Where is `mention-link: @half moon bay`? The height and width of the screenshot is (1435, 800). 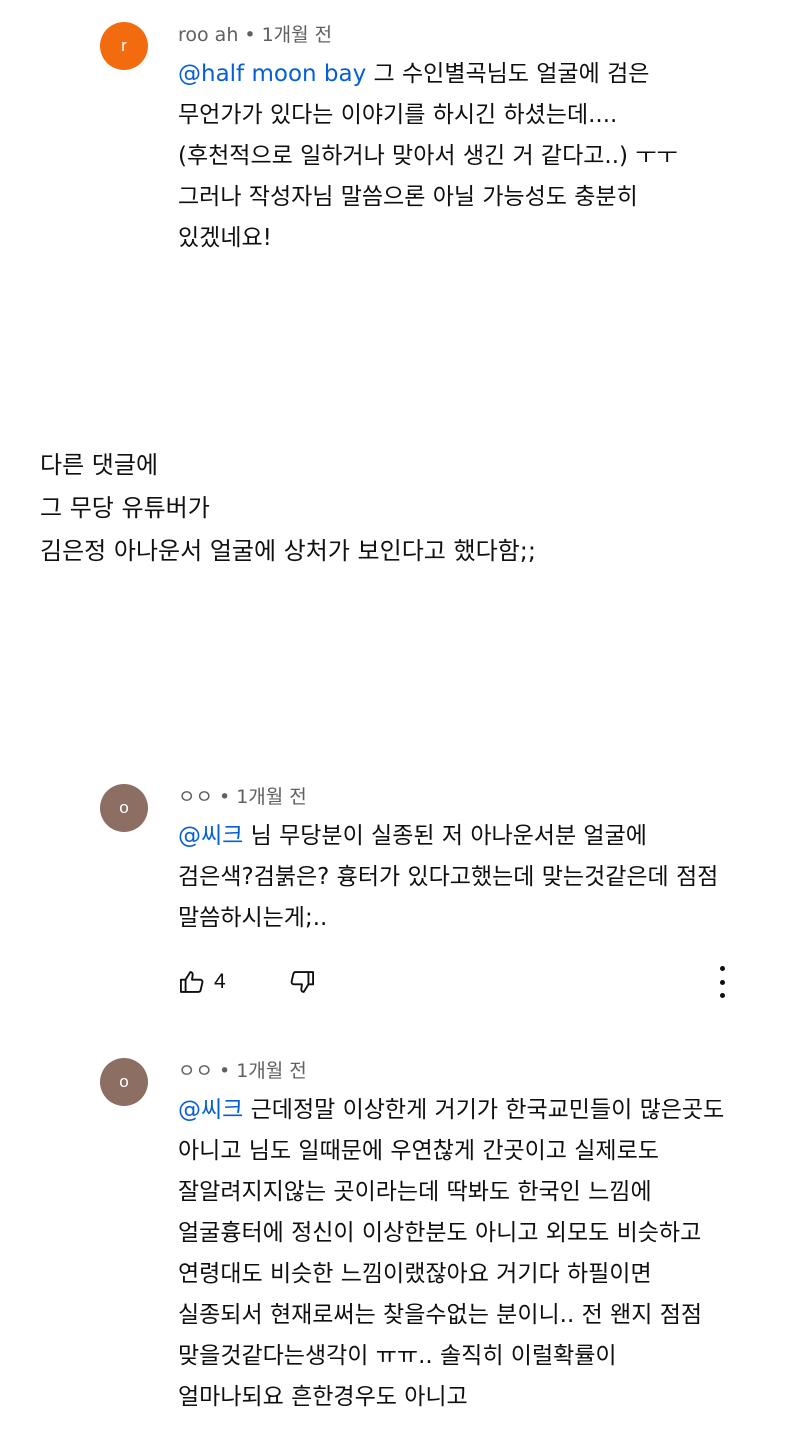 mention-link: @half moon bay is located at coordinates (272, 74).